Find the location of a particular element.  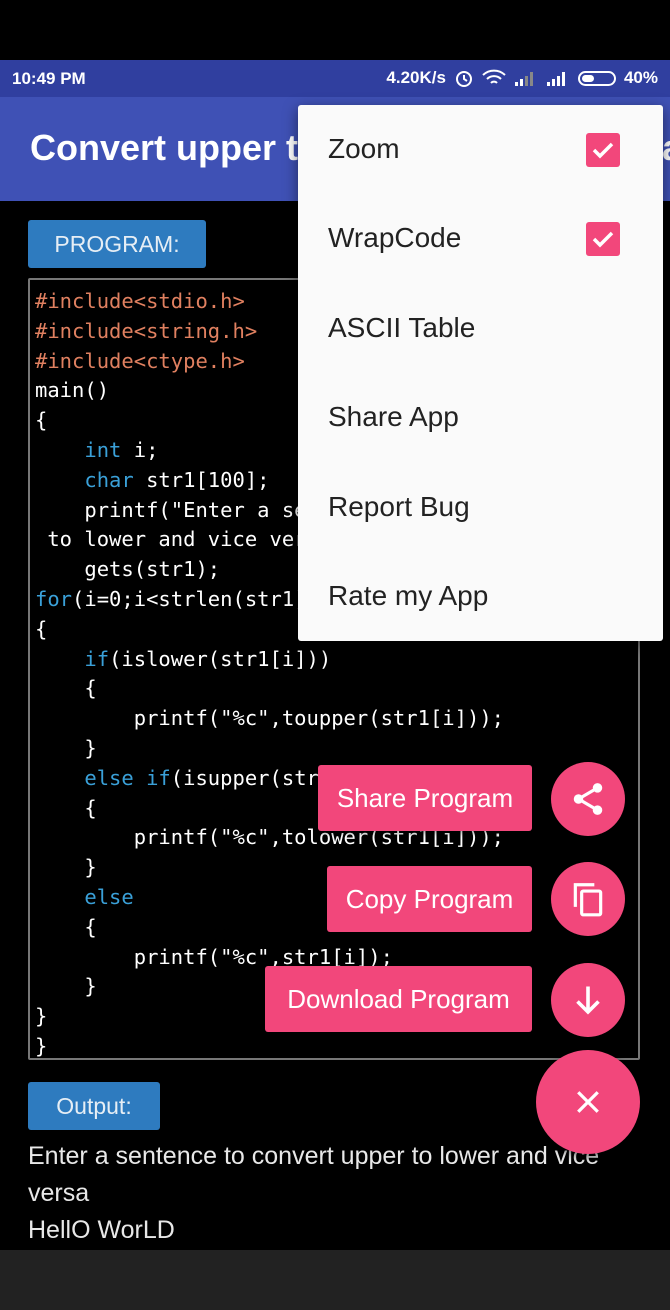

output-line: HellO WorLD is located at coordinates (101, 1230).